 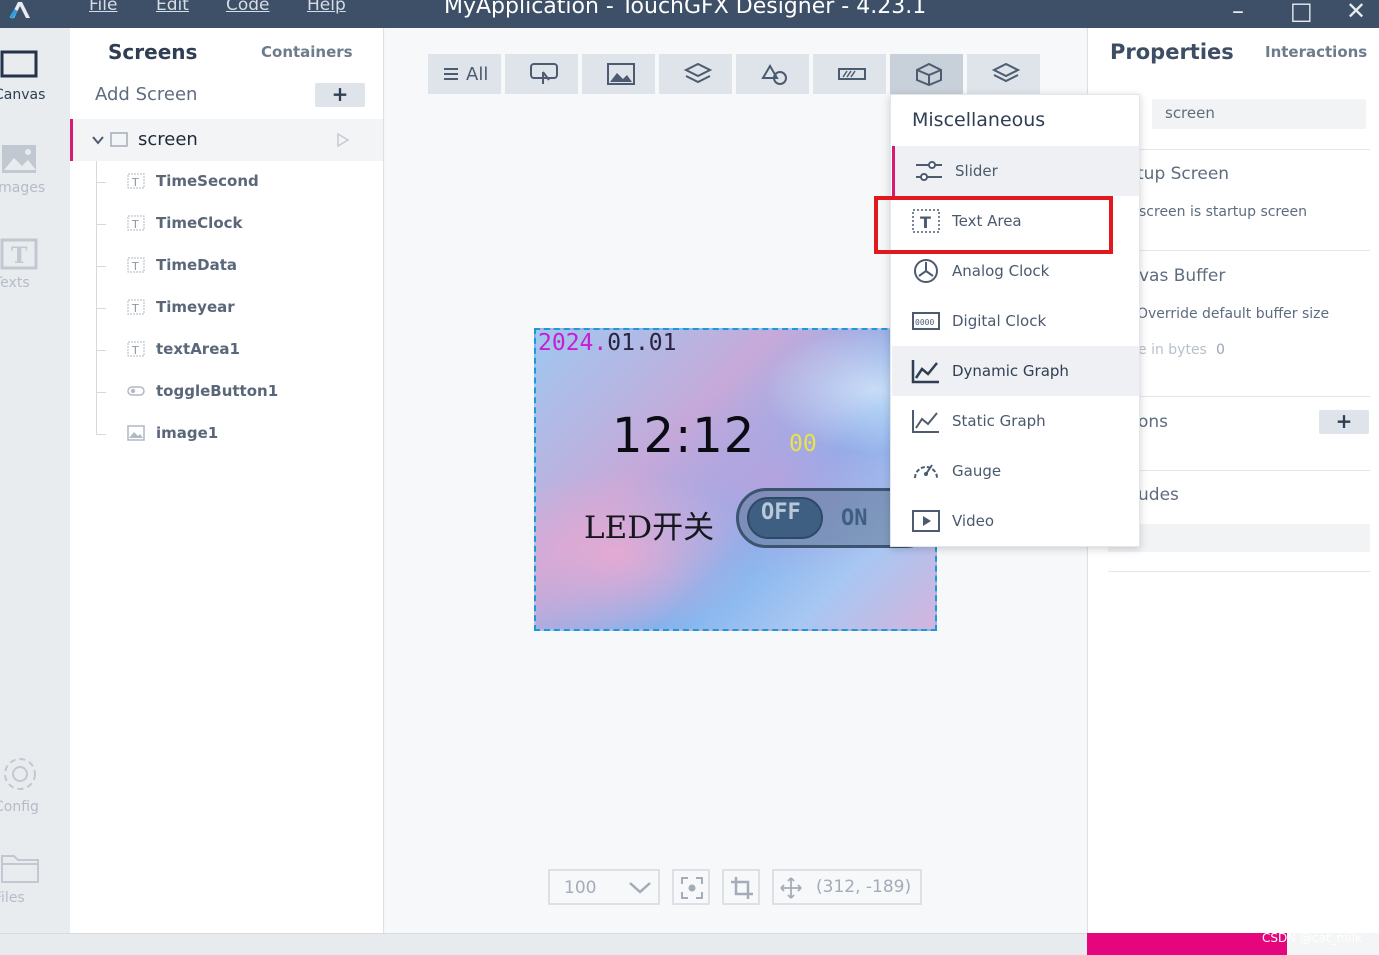 What do you see at coordinates (217, 391) in the screenshot?
I see `tree-item-label: toggleButton1` at bounding box center [217, 391].